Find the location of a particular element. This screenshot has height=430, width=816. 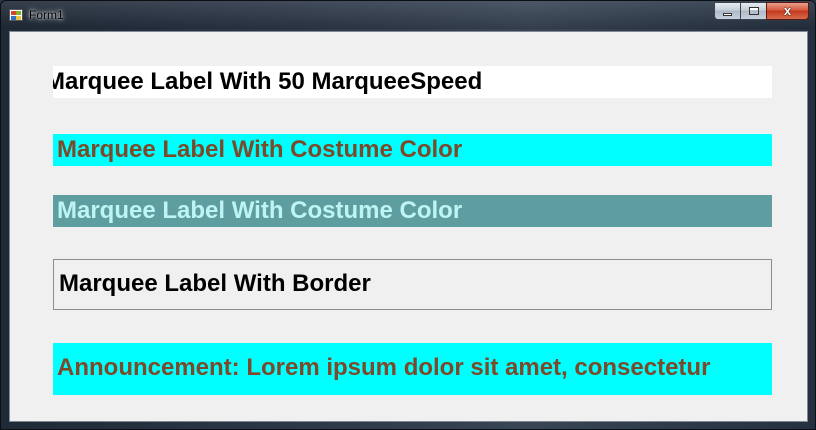

close-icon: x is located at coordinates (787, 10).